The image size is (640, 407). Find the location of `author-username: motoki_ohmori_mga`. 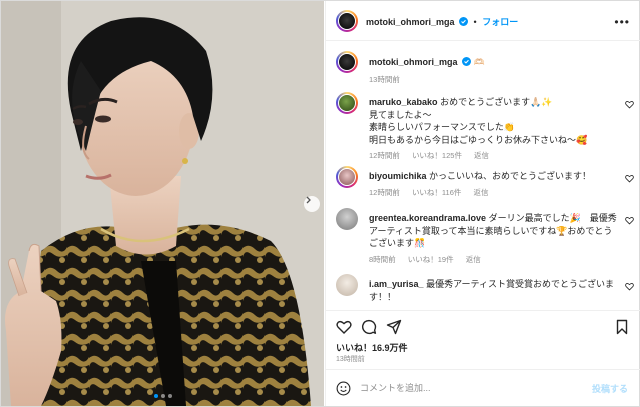

author-username: motoki_ohmori_mga is located at coordinates (410, 22).